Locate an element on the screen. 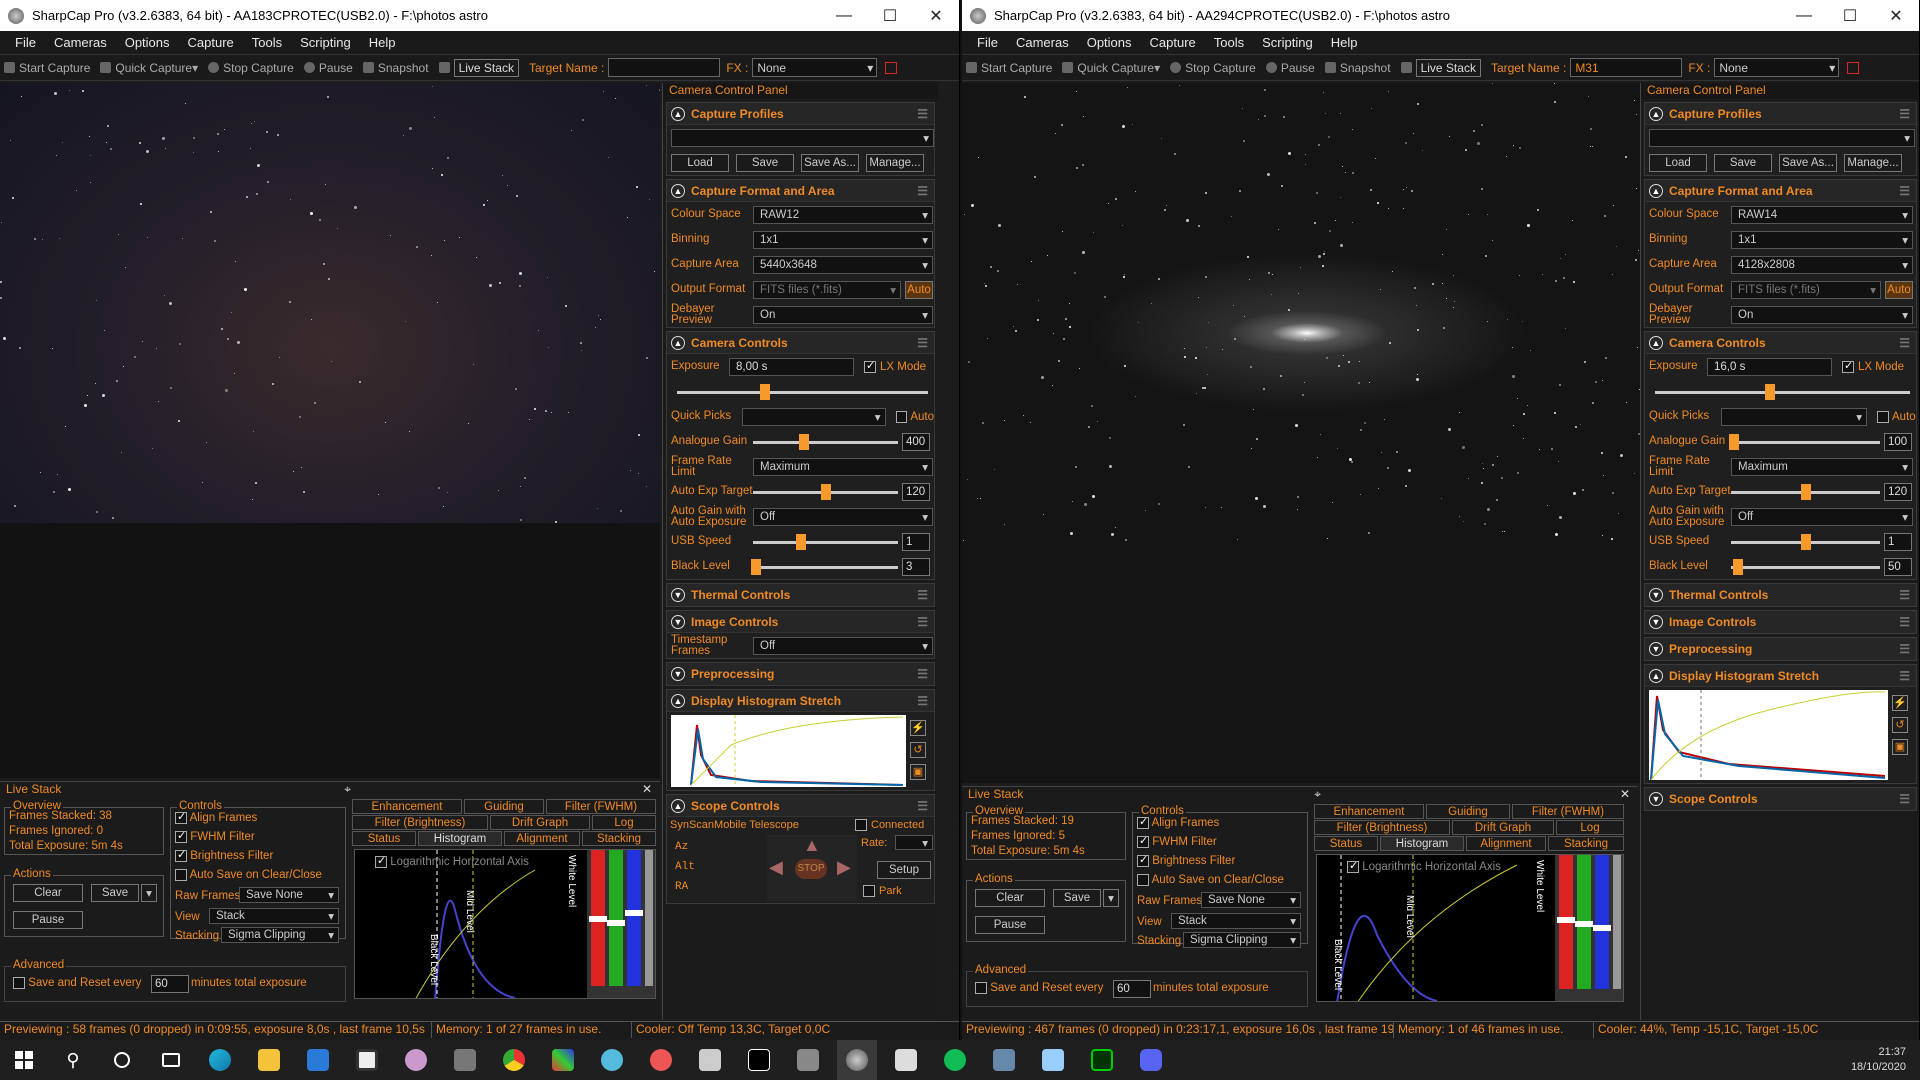 The height and width of the screenshot is (1080, 1920). thermal-controls-header: ▼ Thermal Controls ☰ is located at coordinates (1780, 595).